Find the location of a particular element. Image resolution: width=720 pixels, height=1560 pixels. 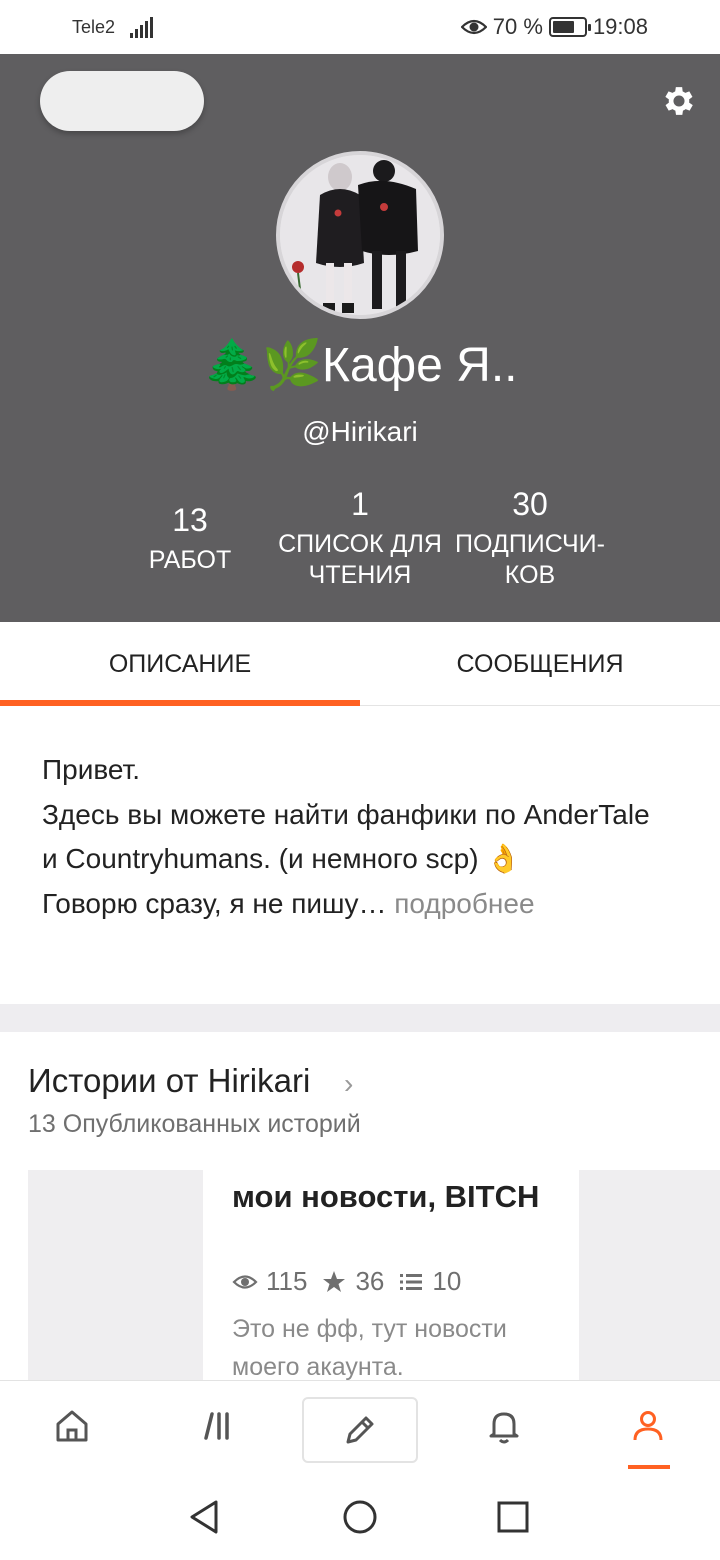

tab-description: ОПИСАНИЕ is located at coordinates (180, 664).